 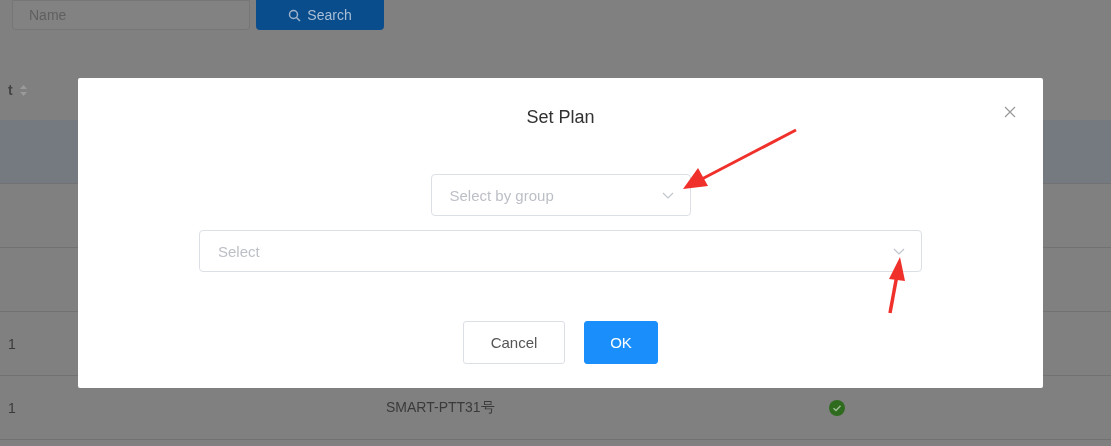 I want to click on sort-icon, so click(x=23, y=90).